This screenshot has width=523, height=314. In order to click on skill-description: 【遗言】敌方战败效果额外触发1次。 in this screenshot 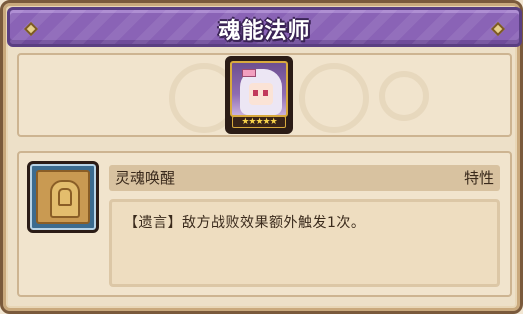, I will do `click(245, 223)`.